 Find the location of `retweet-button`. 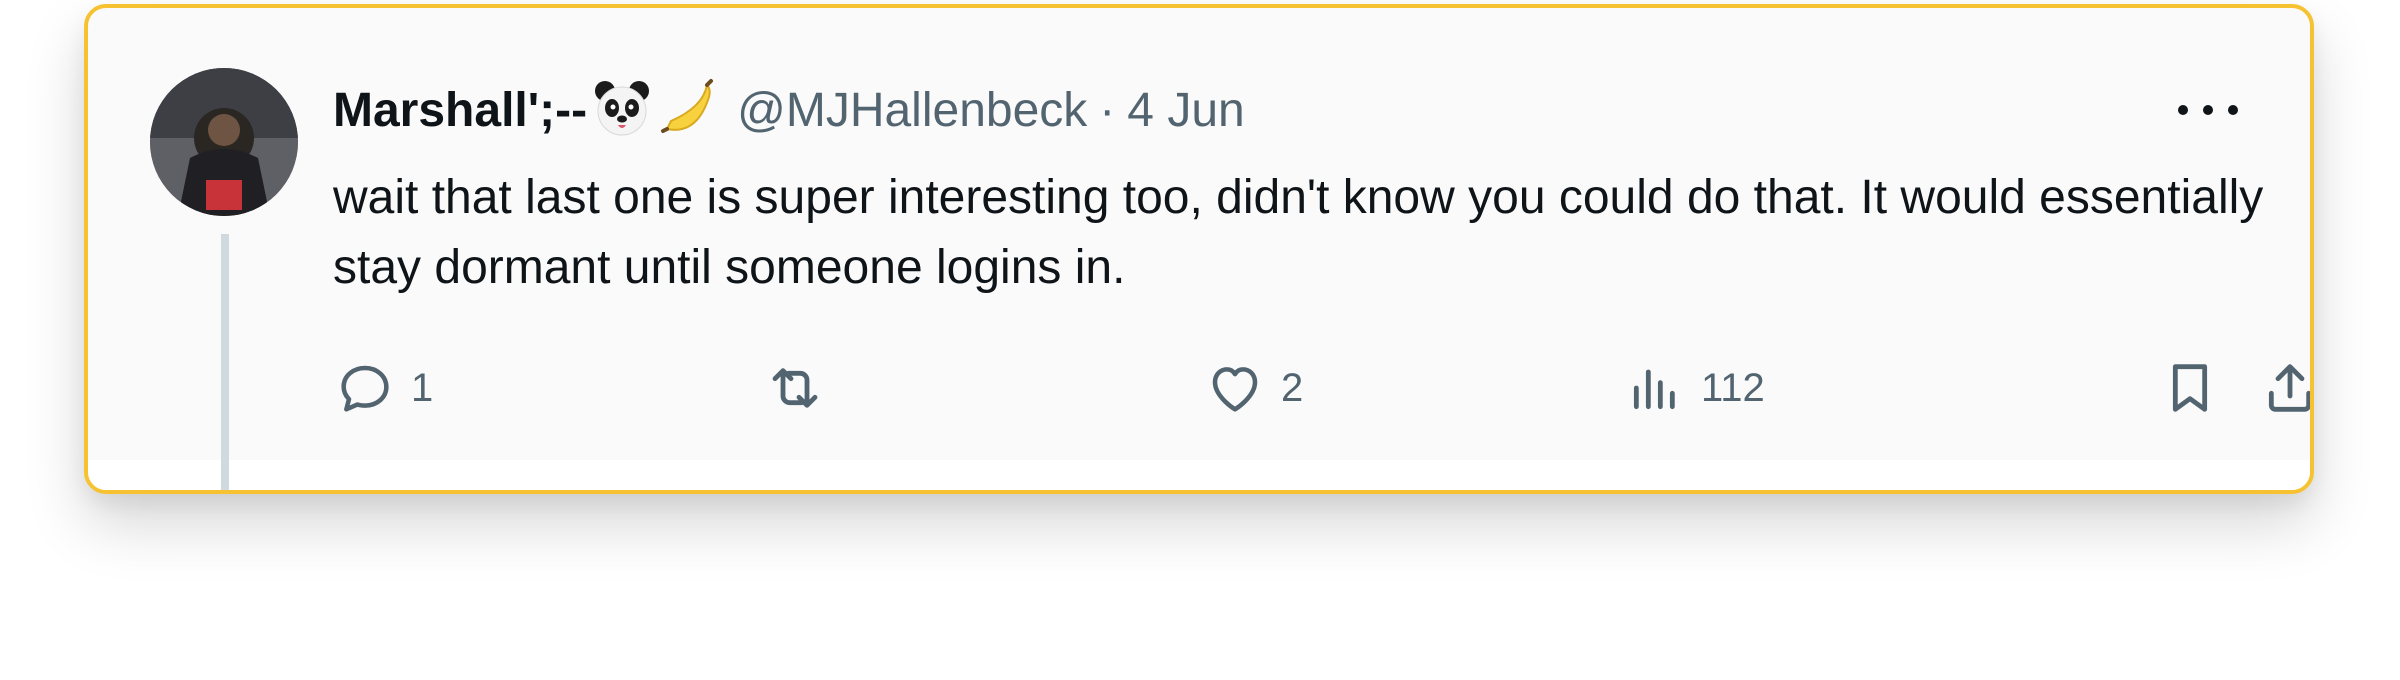

retweet-button is located at coordinates (802, 388).